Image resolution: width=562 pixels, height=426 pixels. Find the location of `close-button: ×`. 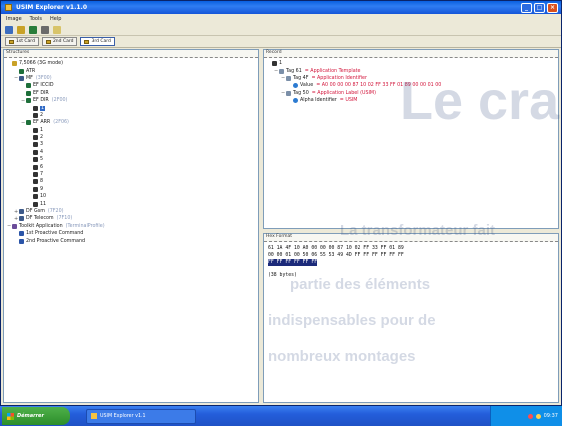

close-button: × is located at coordinates (552, 7).